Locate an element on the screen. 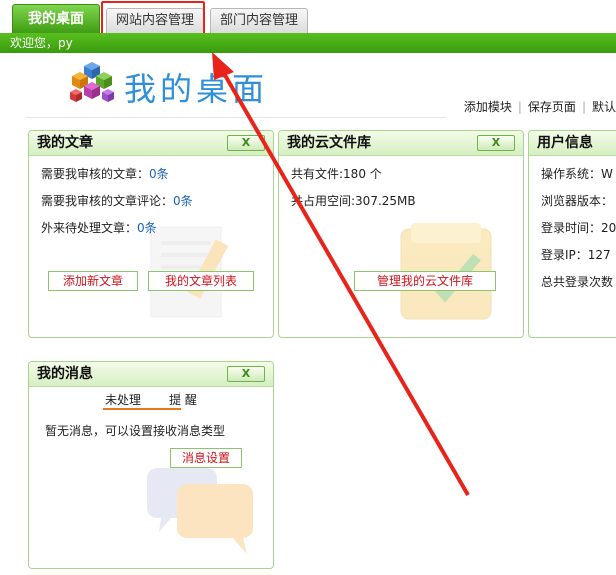 Image resolution: width=616 pixels, height=575 pixels. row-comments-to-review: 需要我审核的文章评论：0条 is located at coordinates (117, 201).